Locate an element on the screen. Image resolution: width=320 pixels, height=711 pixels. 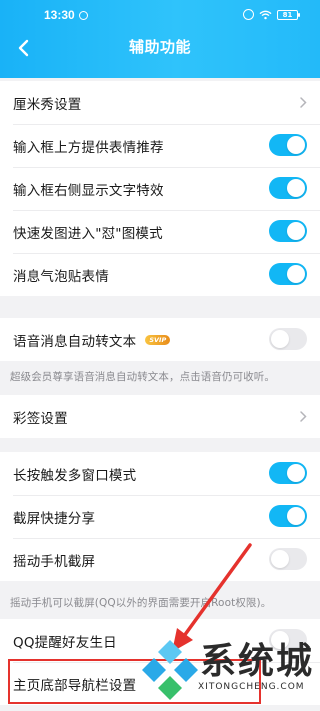
setting-label: 快速发图进入"怼"图模式 is located at coordinates (88, 233).